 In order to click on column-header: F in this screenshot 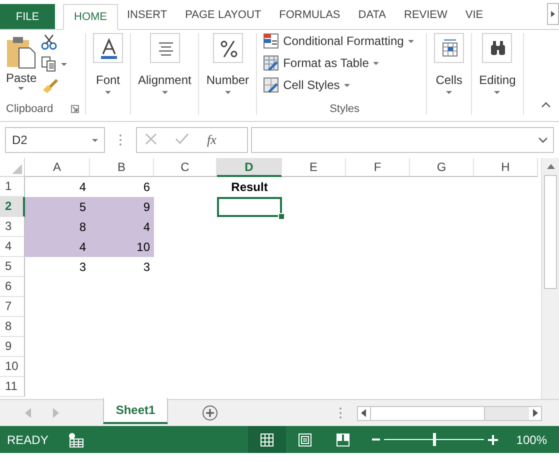, I will do `click(378, 167)`.